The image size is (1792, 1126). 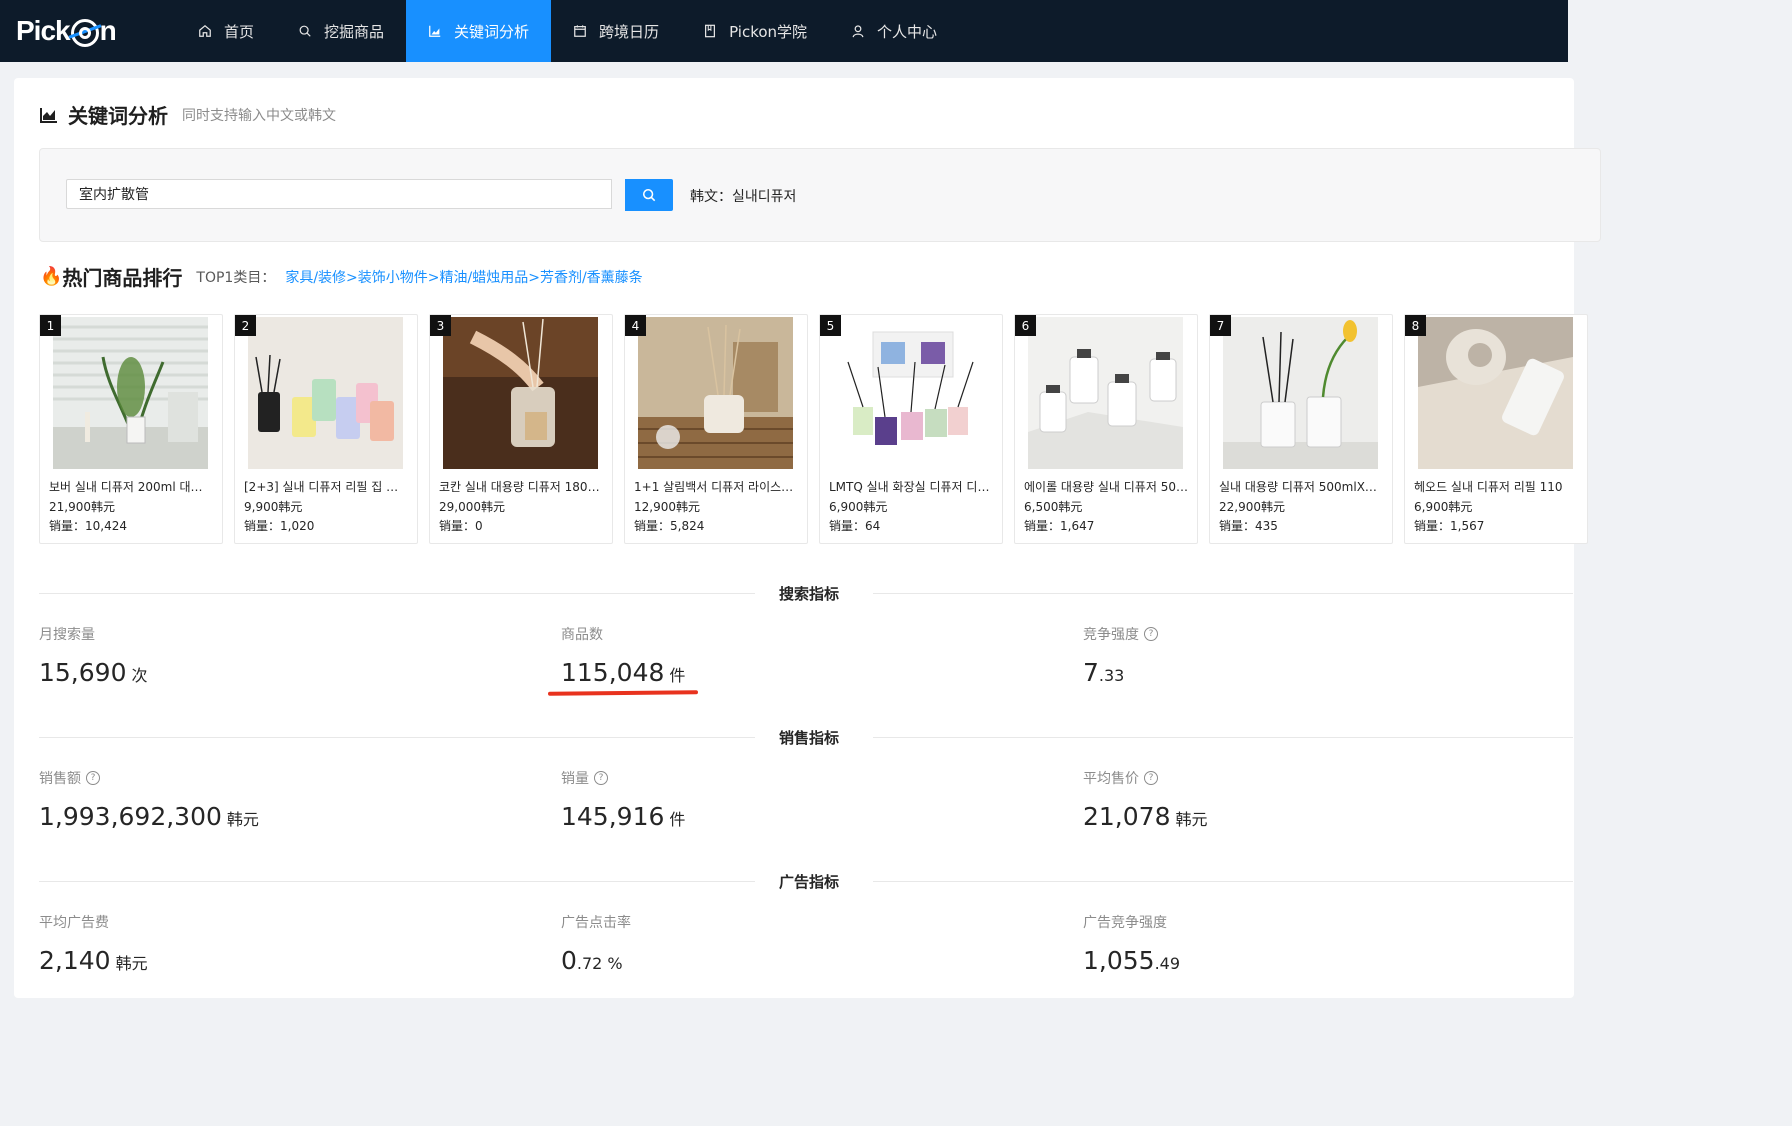 What do you see at coordinates (894, 31) in the screenshot?
I see `nav-profile: 个人中心` at bounding box center [894, 31].